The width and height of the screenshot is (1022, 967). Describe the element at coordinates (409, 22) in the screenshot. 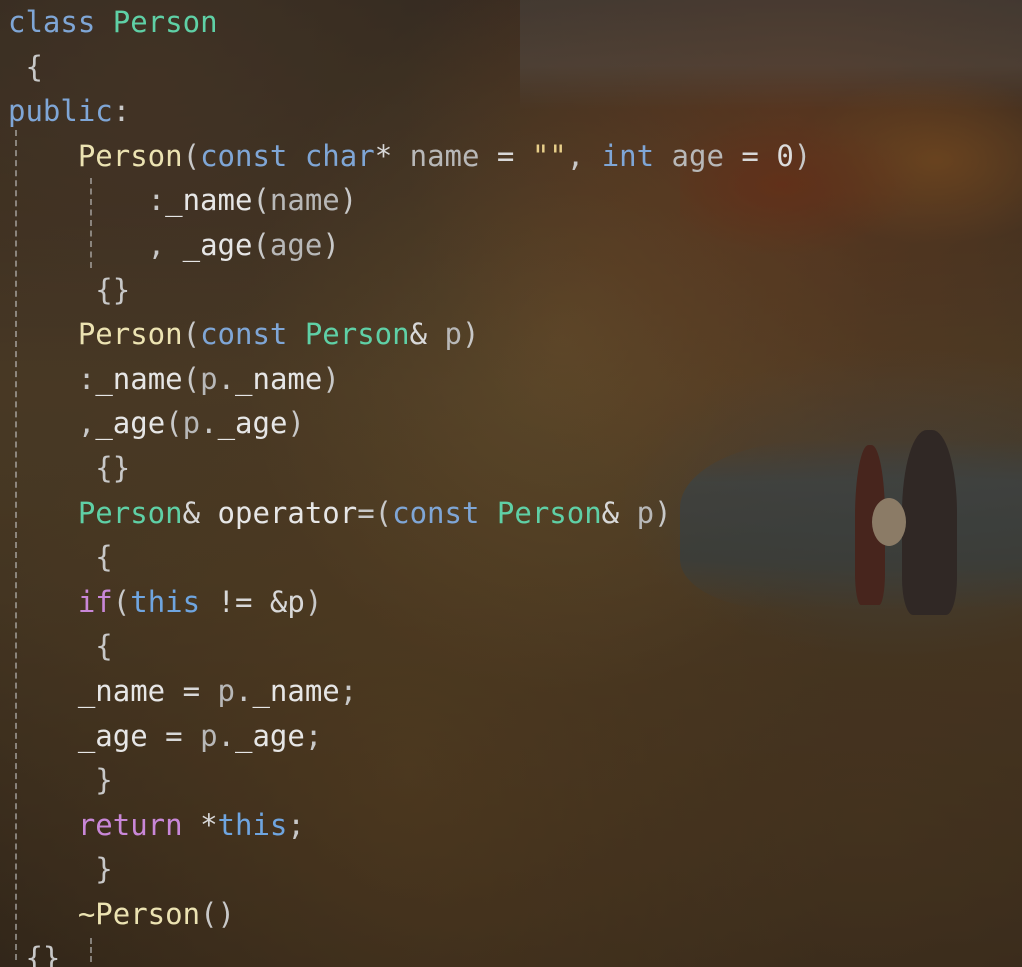

I see `code-line: class Person` at that location.